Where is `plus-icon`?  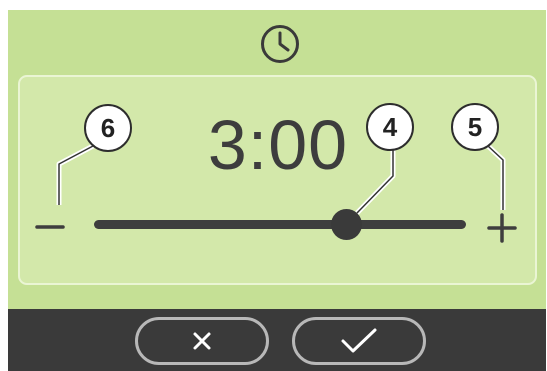
plus-icon is located at coordinates (502, 228).